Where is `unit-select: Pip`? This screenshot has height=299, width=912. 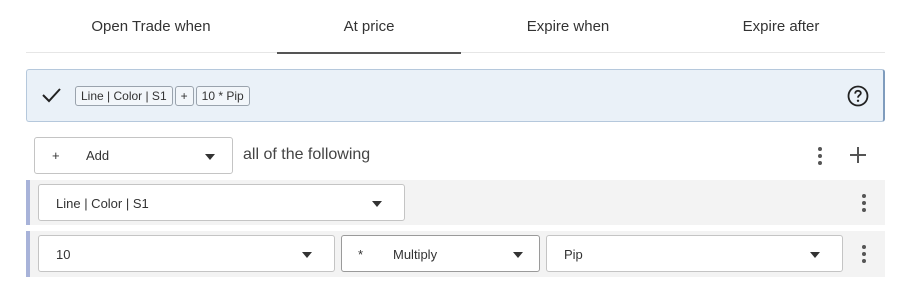
unit-select: Pip is located at coordinates (694, 253).